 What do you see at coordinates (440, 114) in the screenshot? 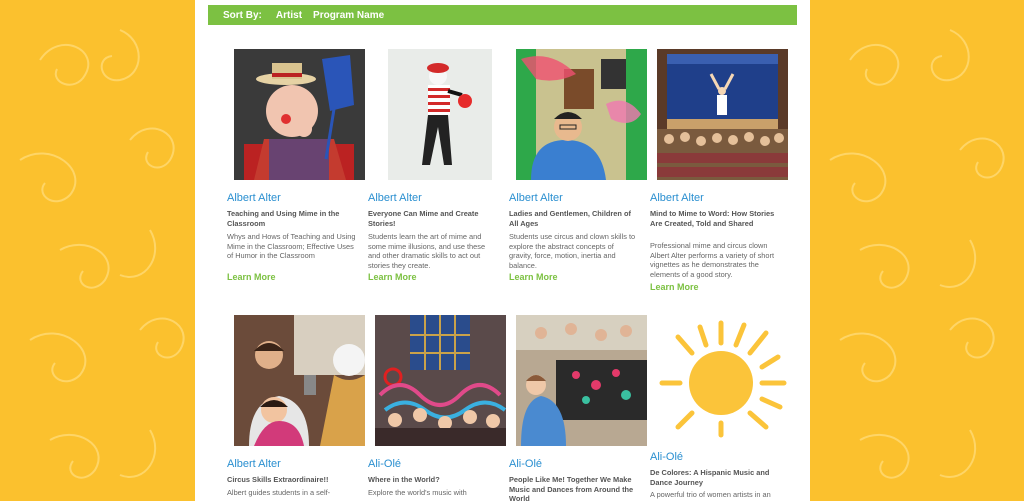
I see `mime-balloon-photo` at bounding box center [440, 114].